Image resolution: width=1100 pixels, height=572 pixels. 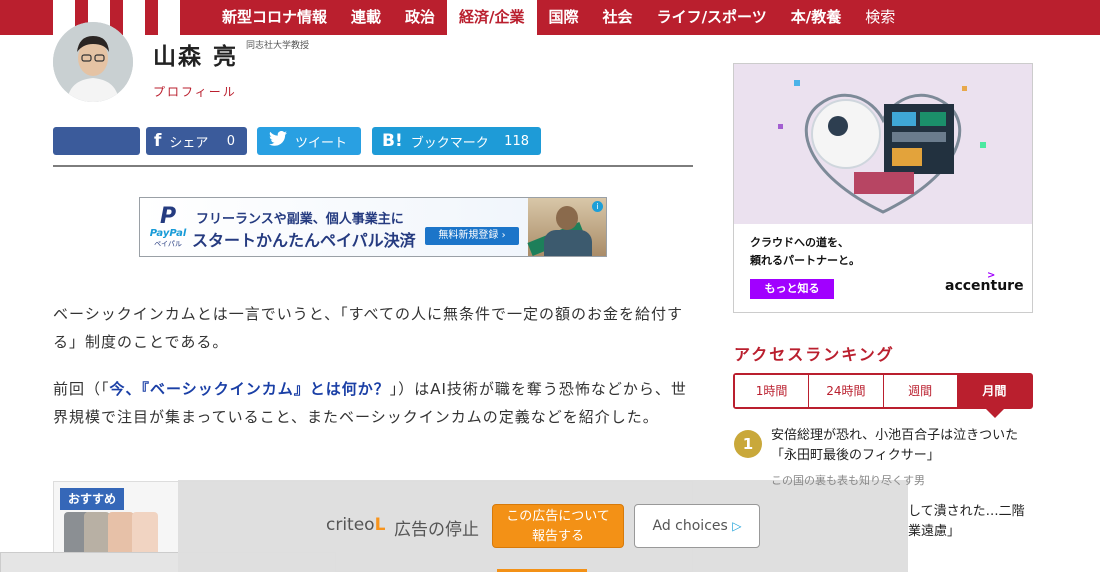 I want to click on nav-item-economy: 経済/企業, so click(x=492, y=17).